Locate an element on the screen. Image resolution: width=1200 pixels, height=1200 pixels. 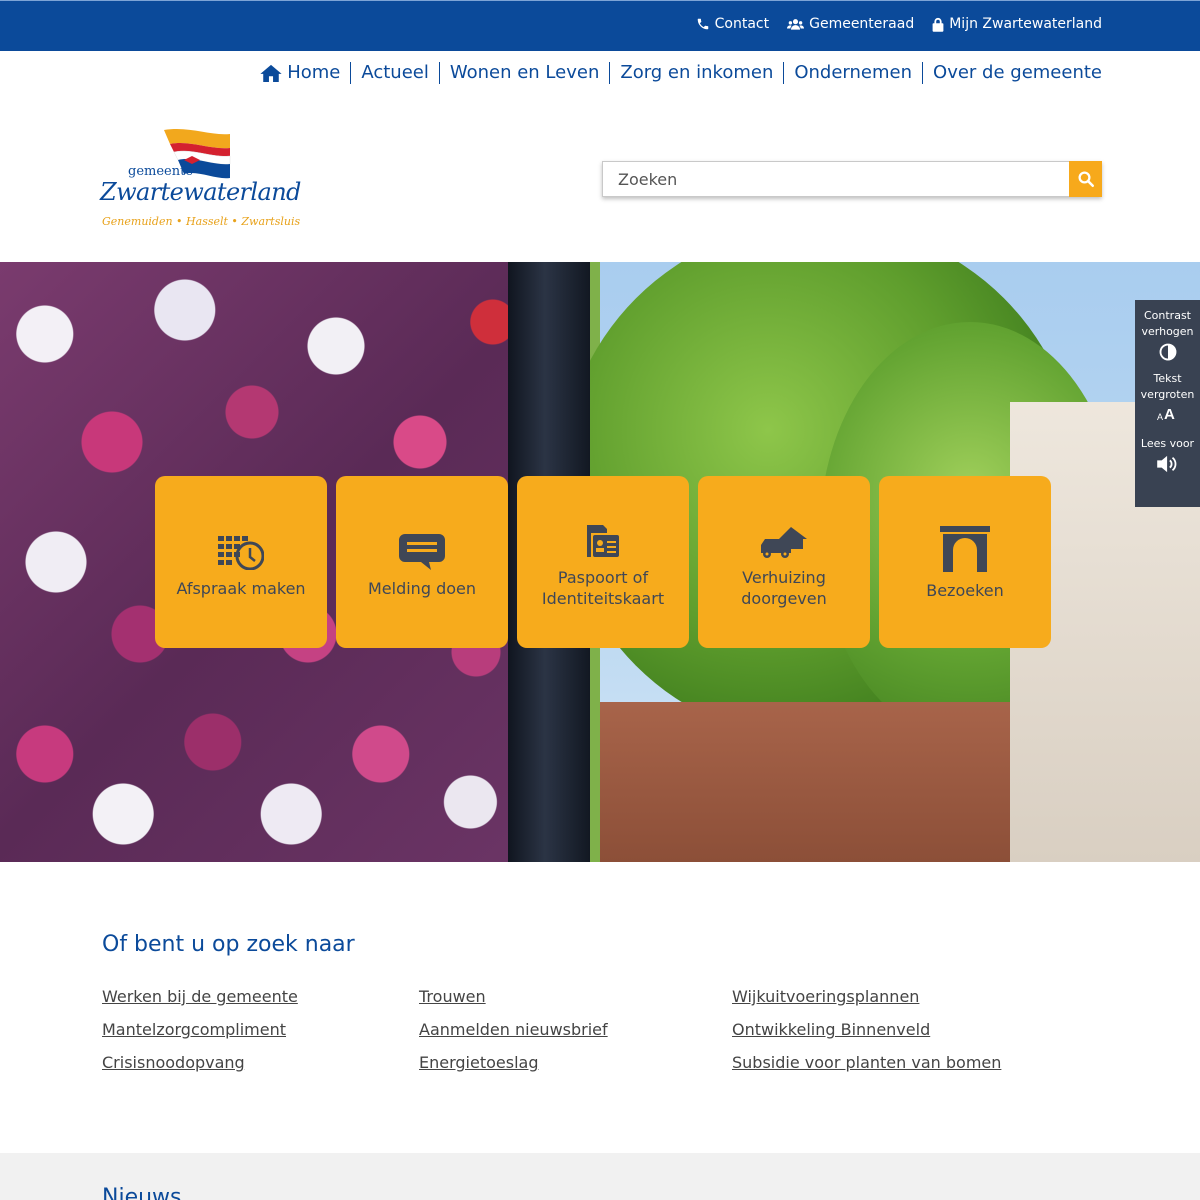
search-icon is located at coordinates (1086, 179).